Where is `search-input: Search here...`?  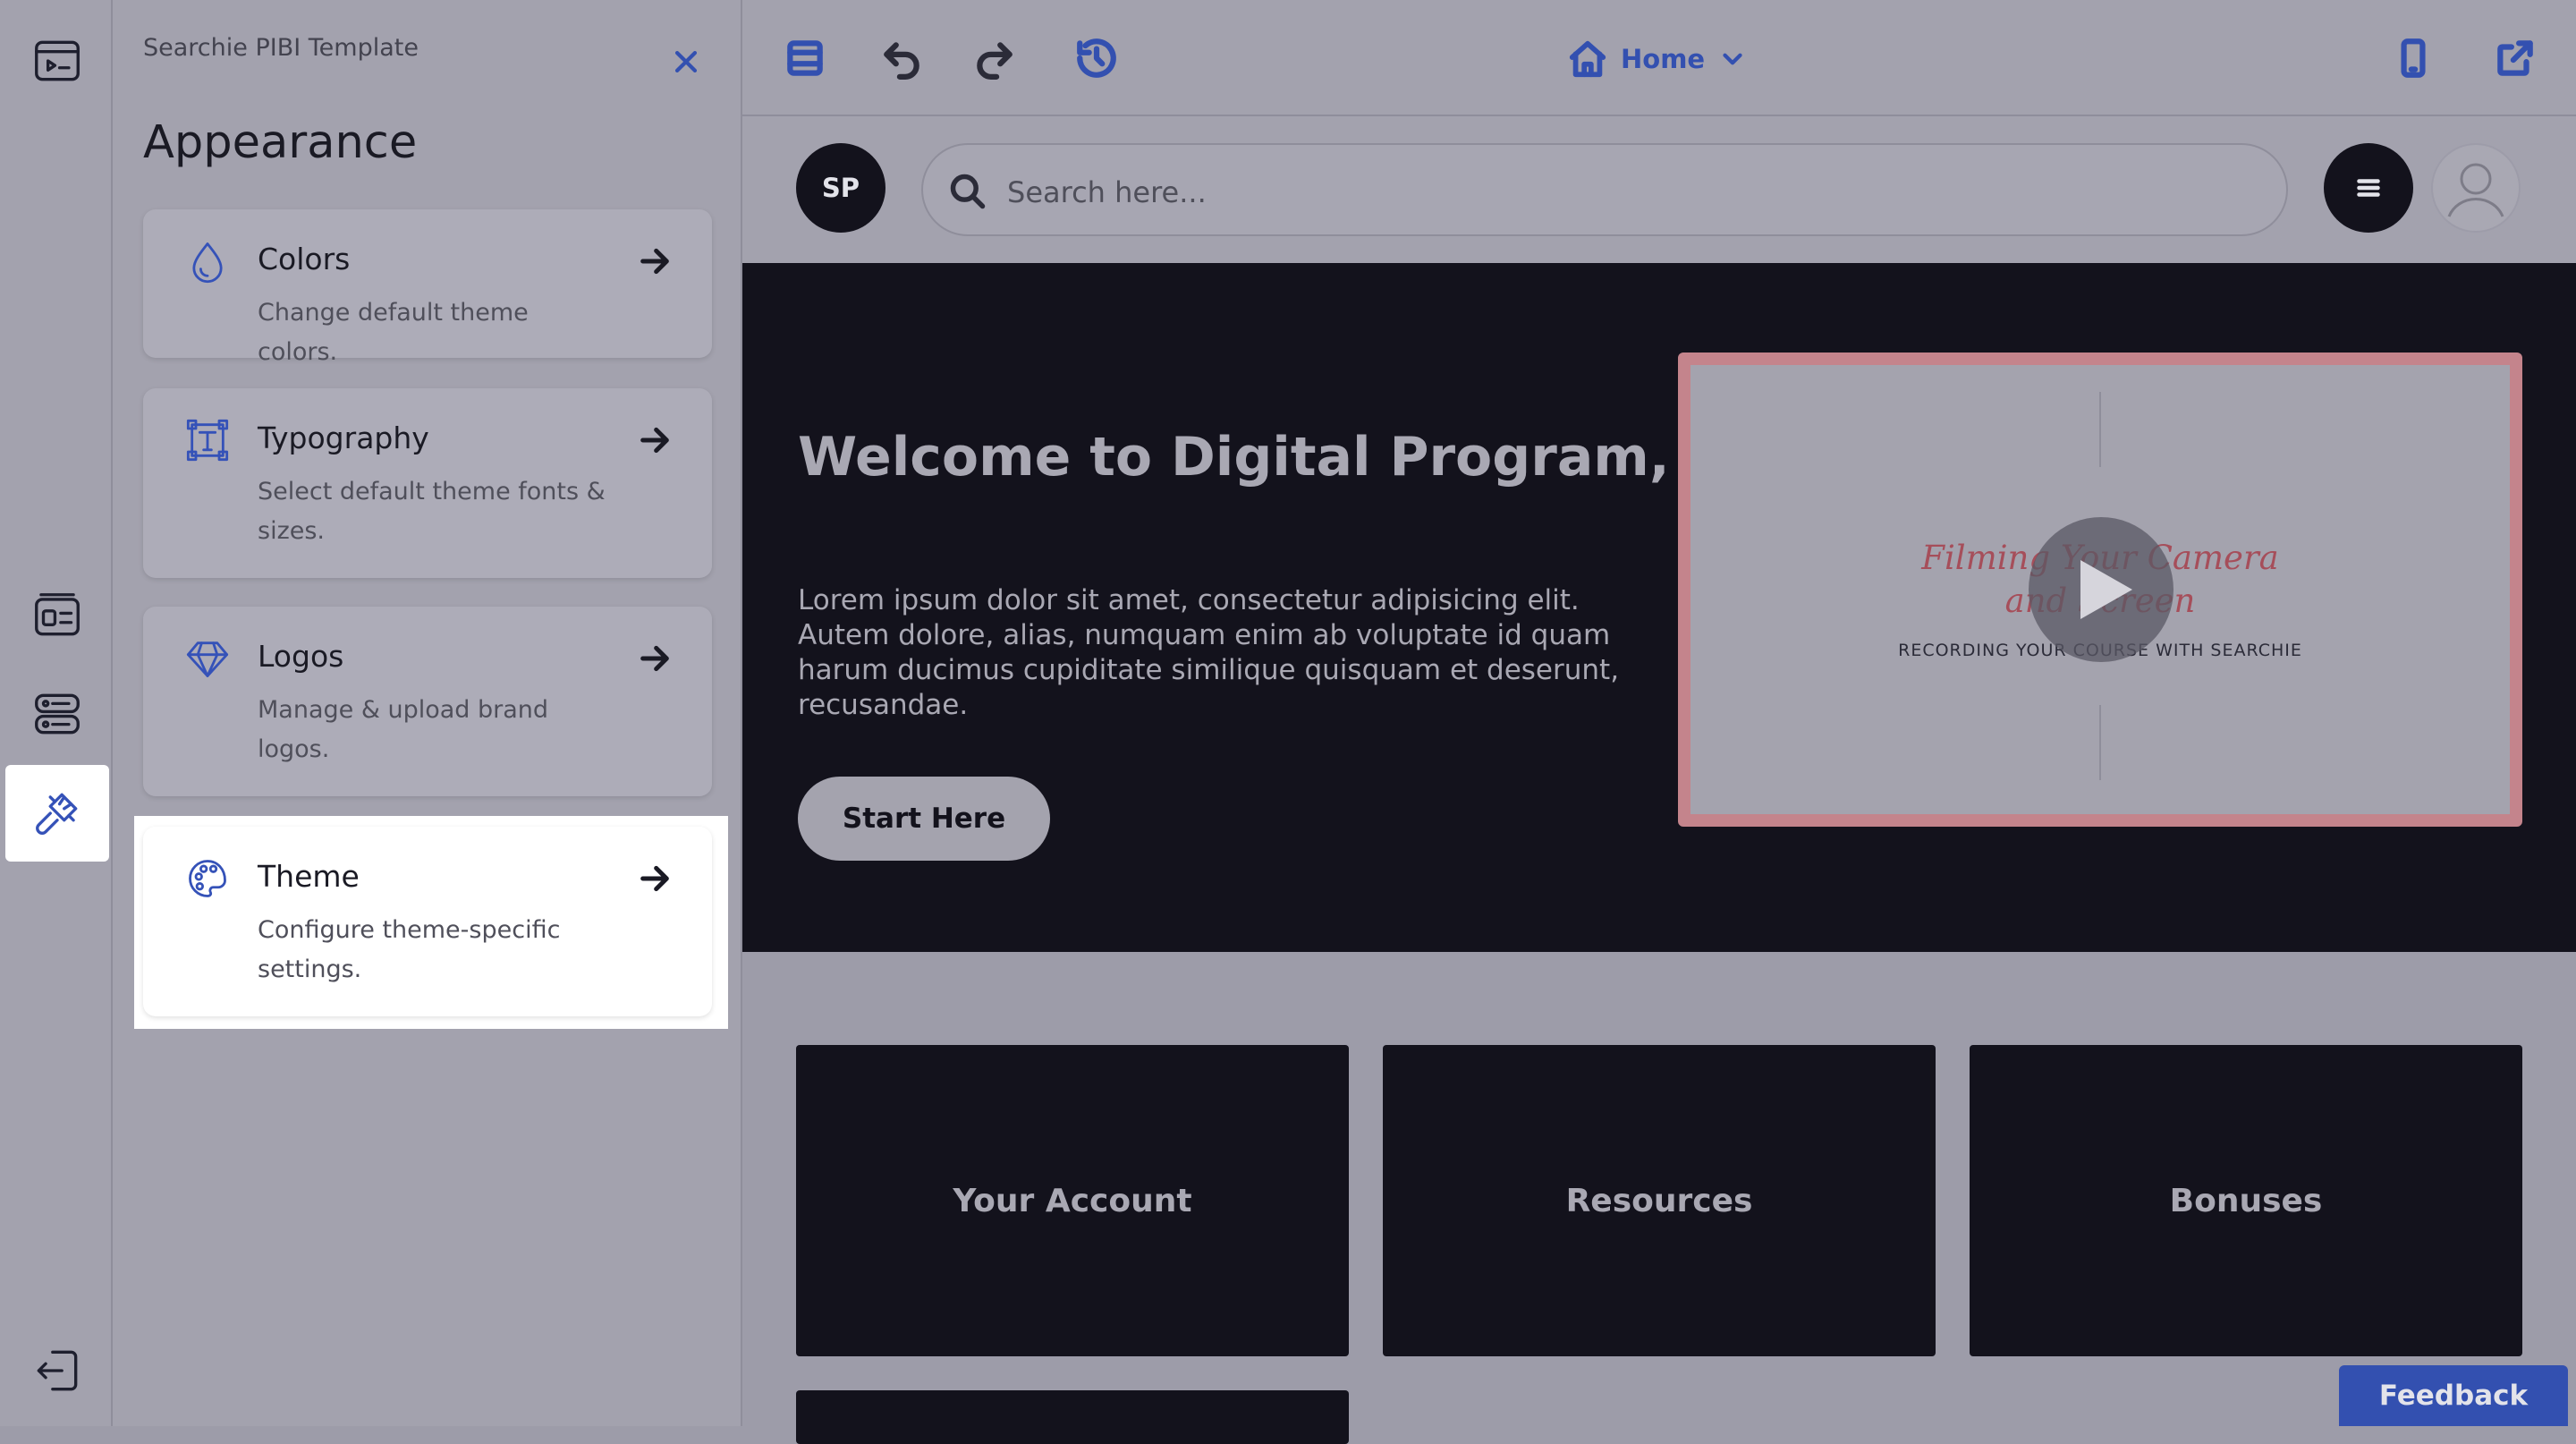 search-input: Search here... is located at coordinates (1604, 189).